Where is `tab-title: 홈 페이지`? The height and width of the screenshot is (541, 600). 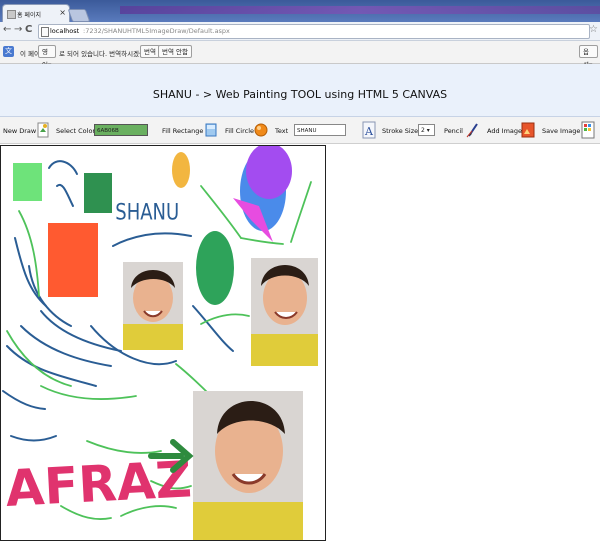 tab-title: 홈 페이지 is located at coordinates (29, 15).